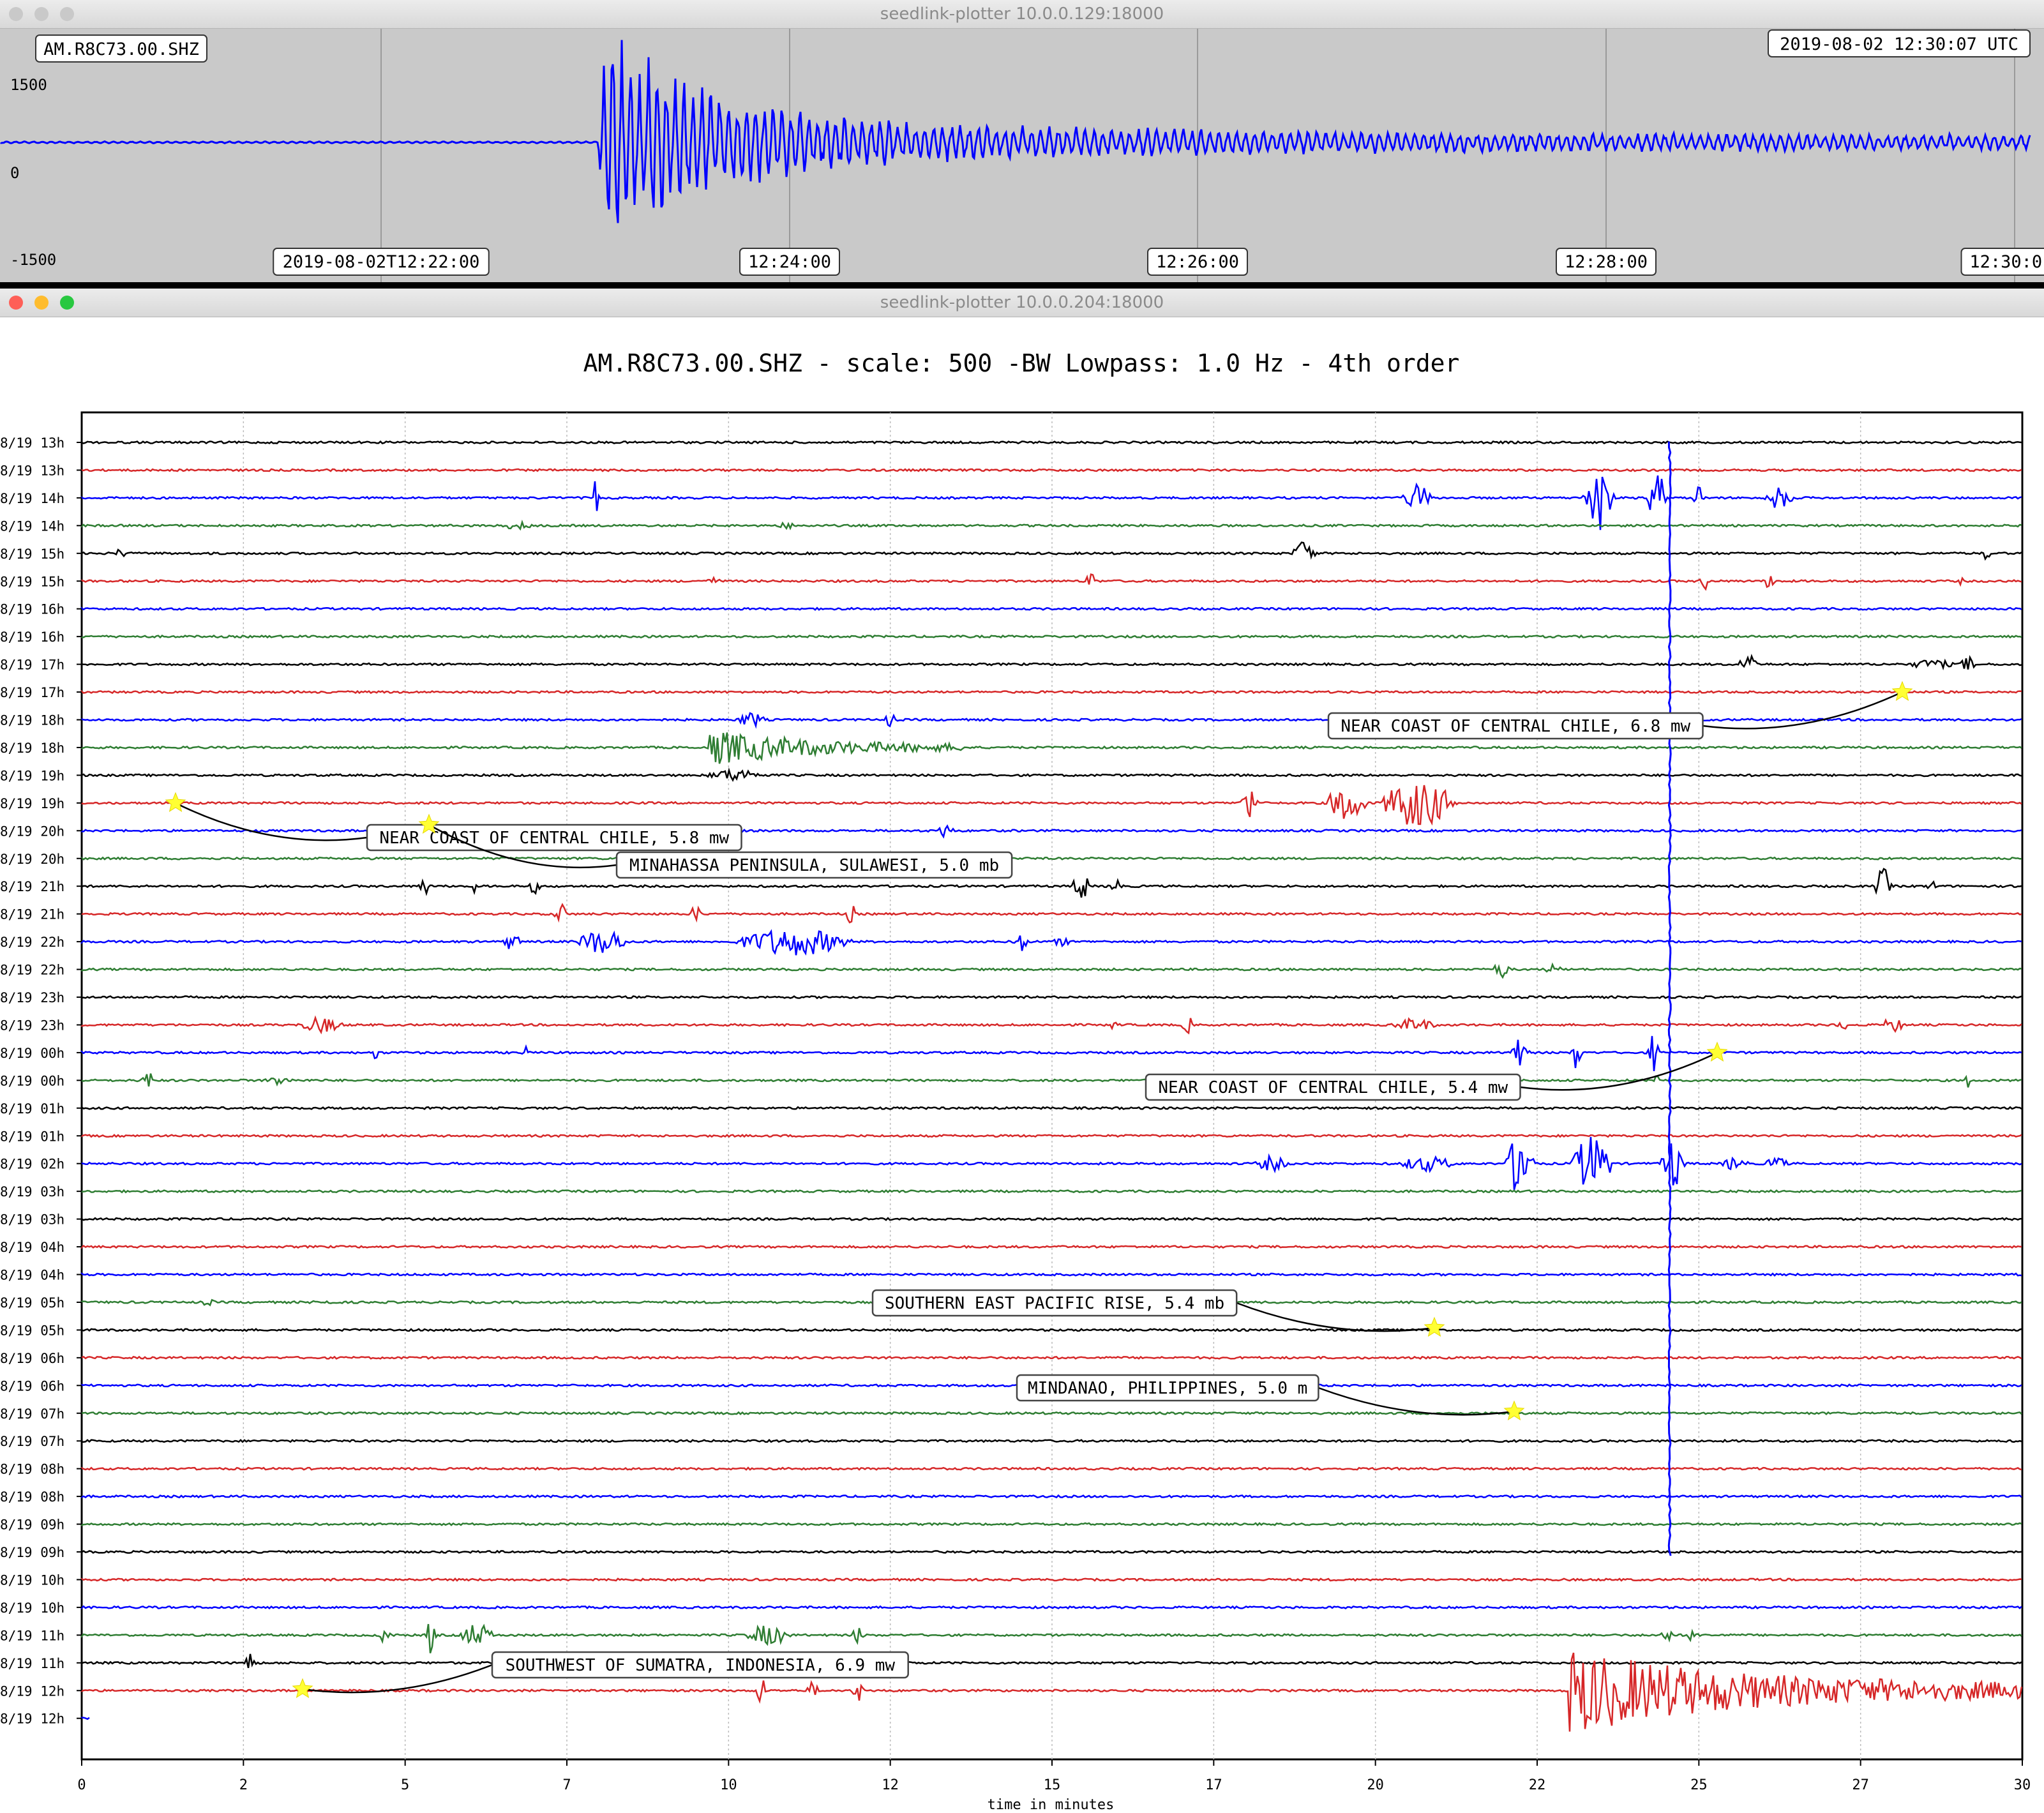 This screenshot has height=1813, width=2044. Describe the element at coordinates (1051, 1805) in the screenshot. I see `x-axis-label: time in minutes` at that location.